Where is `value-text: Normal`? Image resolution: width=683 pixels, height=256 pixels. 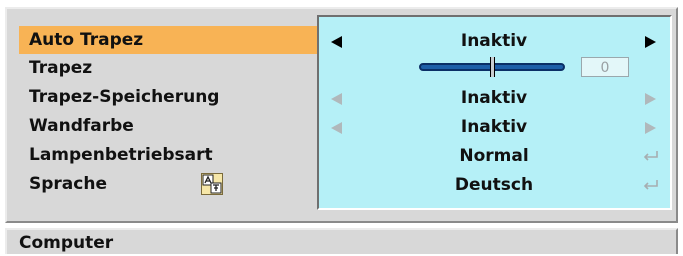 value-text: Normal is located at coordinates (494, 156).